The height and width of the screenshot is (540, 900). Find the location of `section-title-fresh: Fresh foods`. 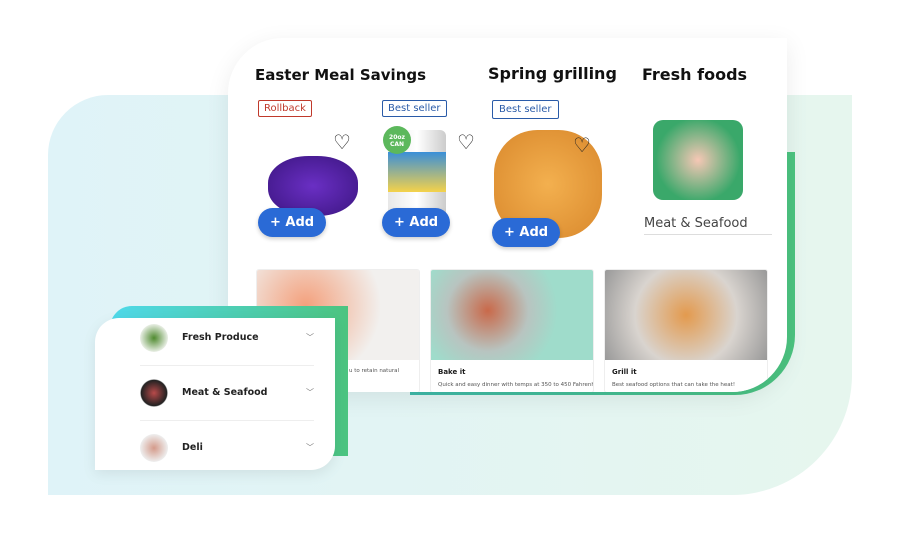

section-title-fresh: Fresh foods is located at coordinates (695, 74).